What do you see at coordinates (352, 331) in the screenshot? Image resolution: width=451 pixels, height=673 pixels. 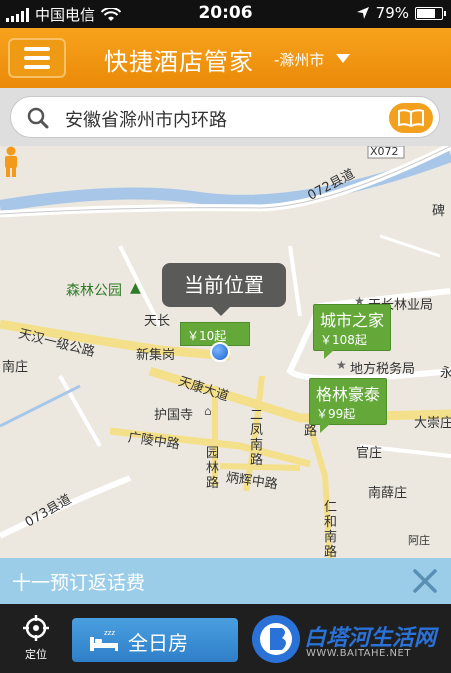 I see `hotel-marker: 城市之家 ￥108起` at bounding box center [352, 331].